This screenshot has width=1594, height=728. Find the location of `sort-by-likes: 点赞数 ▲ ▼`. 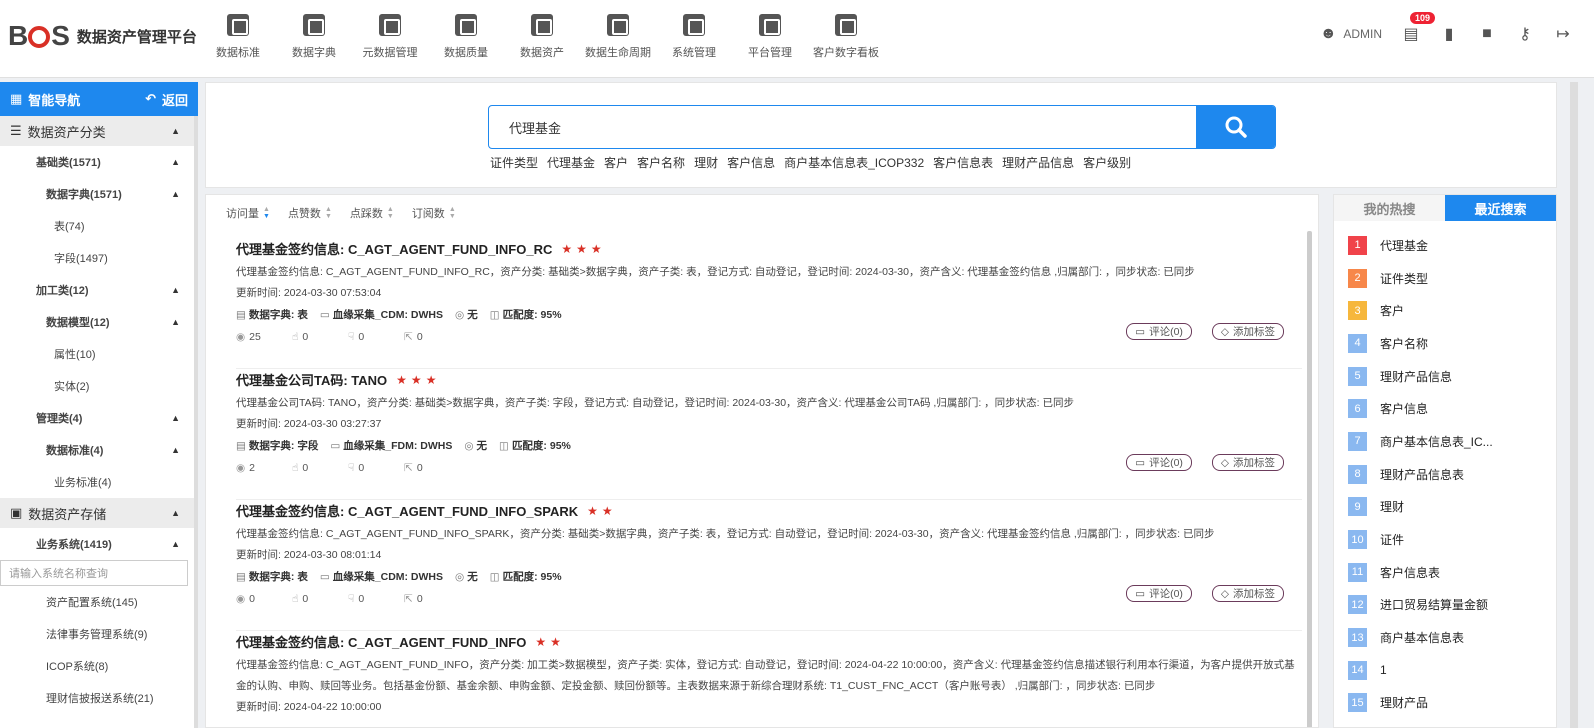

sort-by-likes: 点赞数 ▲ ▼ is located at coordinates (310, 213).